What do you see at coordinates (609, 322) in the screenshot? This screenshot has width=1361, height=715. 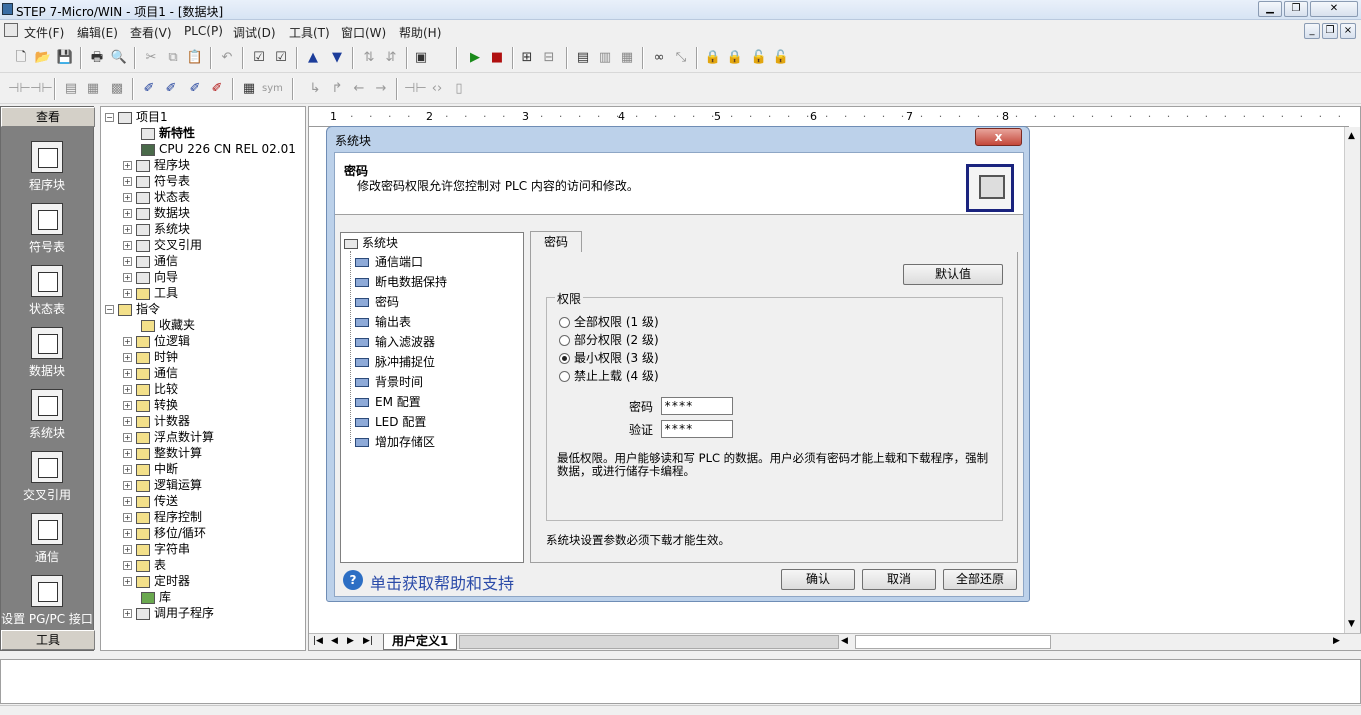 I see `radio-full-privileges: 全部权限 (1 级)` at bounding box center [609, 322].